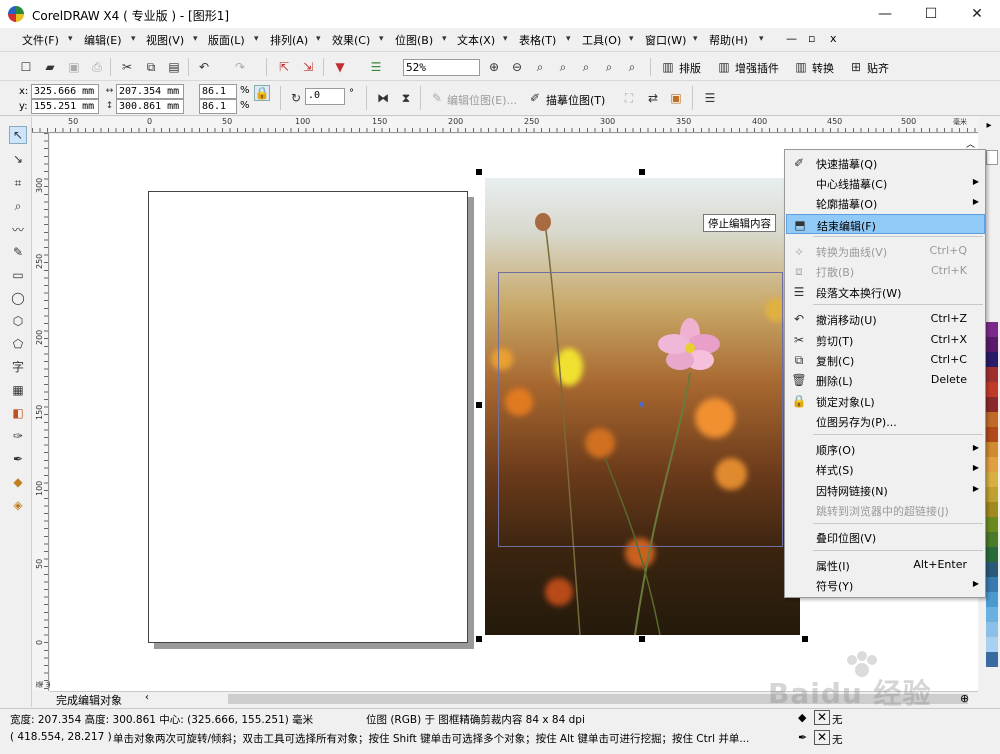 The image size is (1000, 754). Describe the element at coordinates (856, 67) in the screenshot. I see `snap-icon: ⊞` at that location.